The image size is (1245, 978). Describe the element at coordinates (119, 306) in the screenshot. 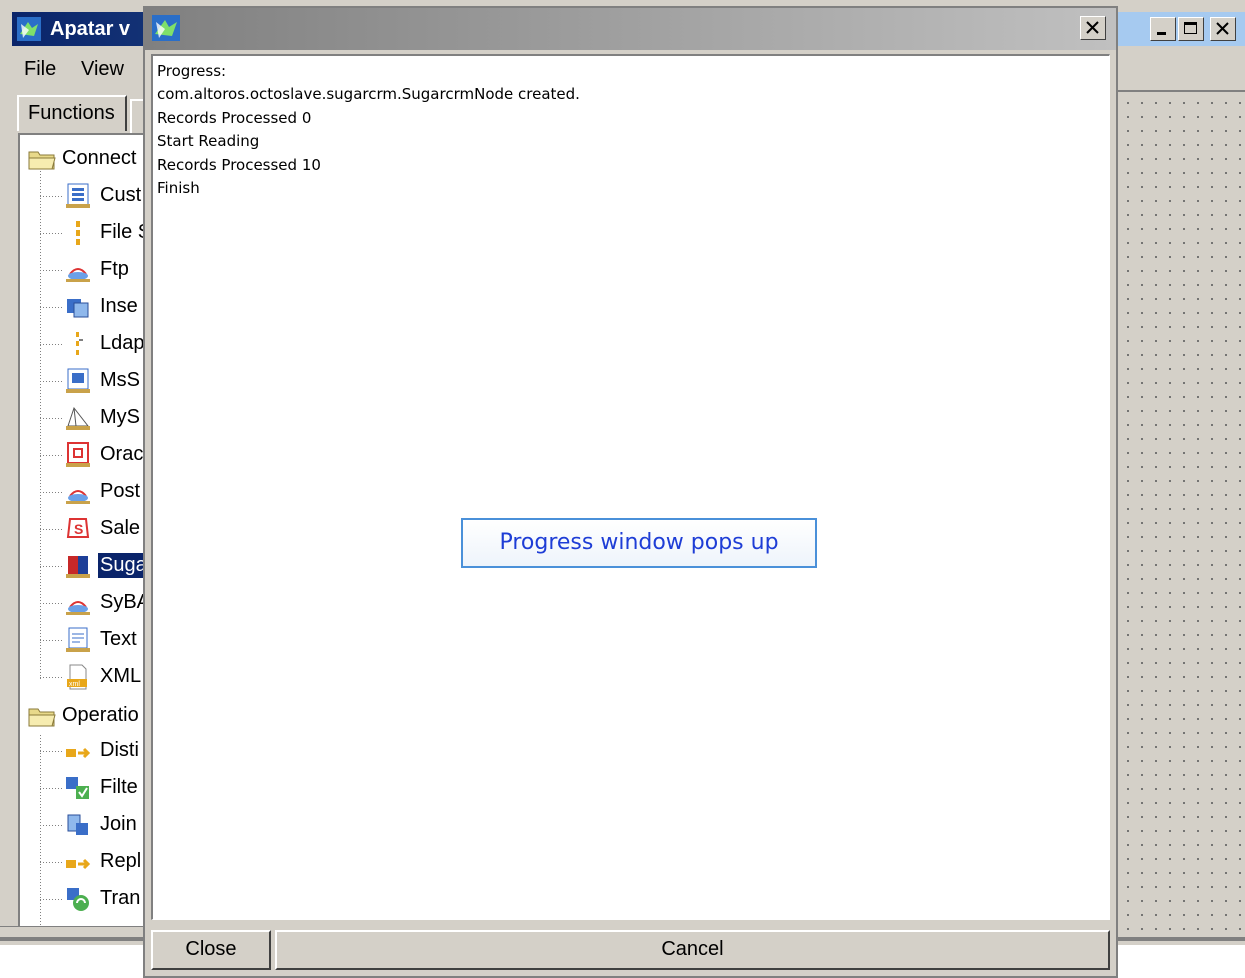

I see `tree-item-label: Inse` at that location.